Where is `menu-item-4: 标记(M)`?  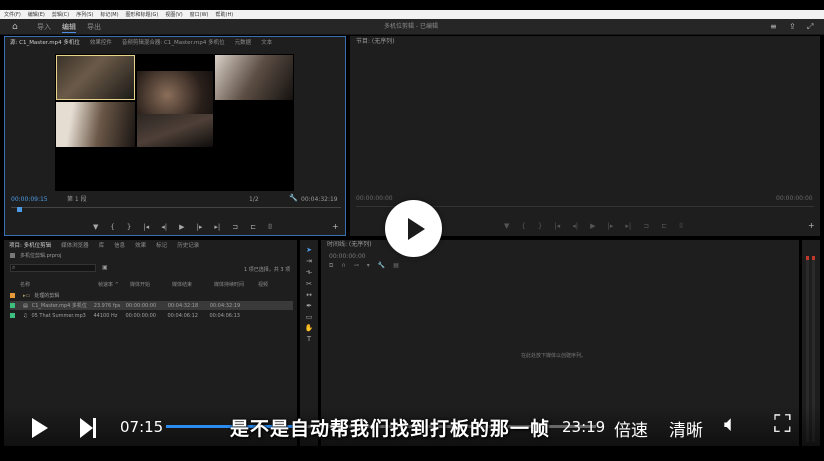 menu-item-4: 标记(M) is located at coordinates (109, 14).